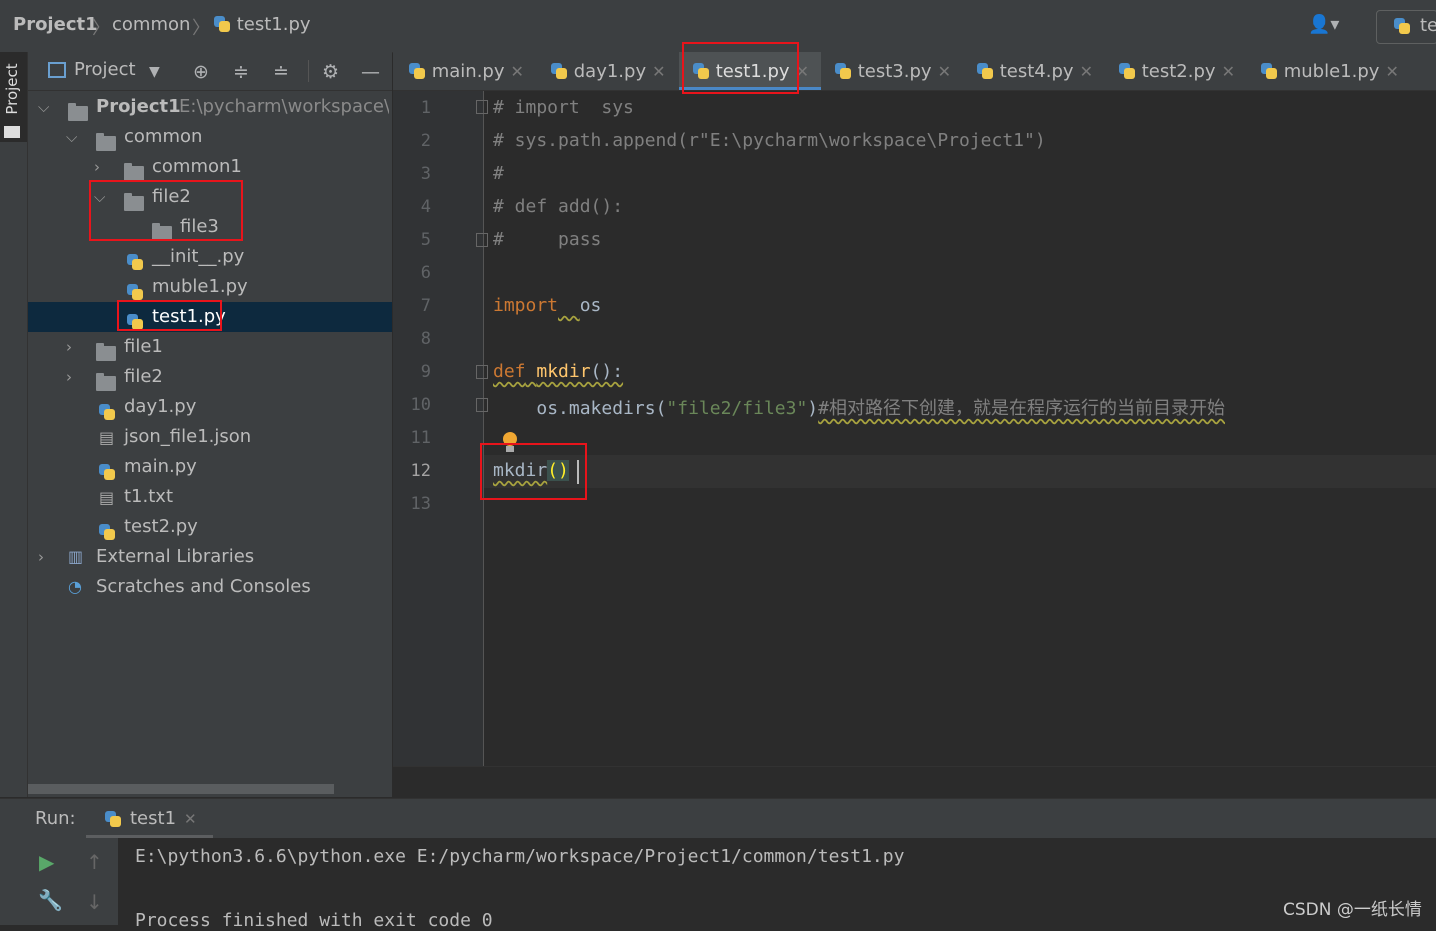 Image resolution: width=1436 pixels, height=931 pixels. What do you see at coordinates (308, 71) in the screenshot?
I see `toolbar-divider` at bounding box center [308, 71].